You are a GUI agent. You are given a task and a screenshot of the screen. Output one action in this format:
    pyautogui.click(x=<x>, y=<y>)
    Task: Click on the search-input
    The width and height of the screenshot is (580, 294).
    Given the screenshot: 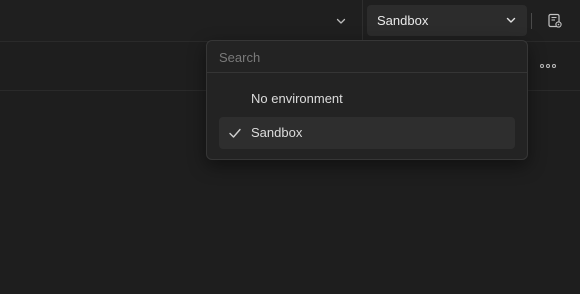 What is the action you would take?
    pyautogui.click(x=364, y=57)
    